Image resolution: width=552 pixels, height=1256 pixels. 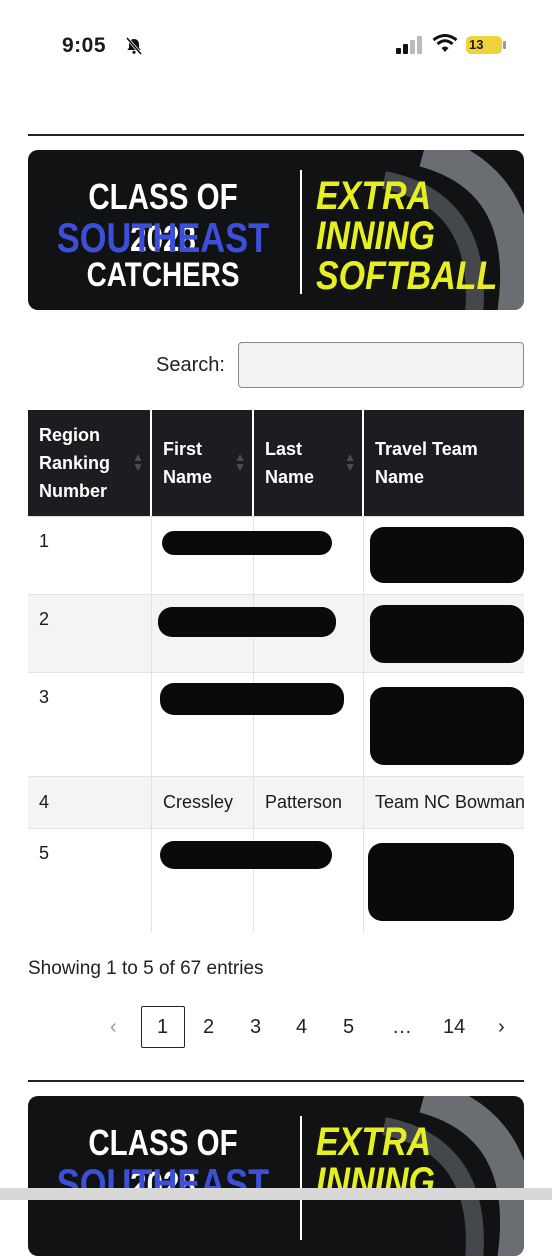 I want to click on header-first-name: First Name ▲ ▼, so click(x=203, y=463).